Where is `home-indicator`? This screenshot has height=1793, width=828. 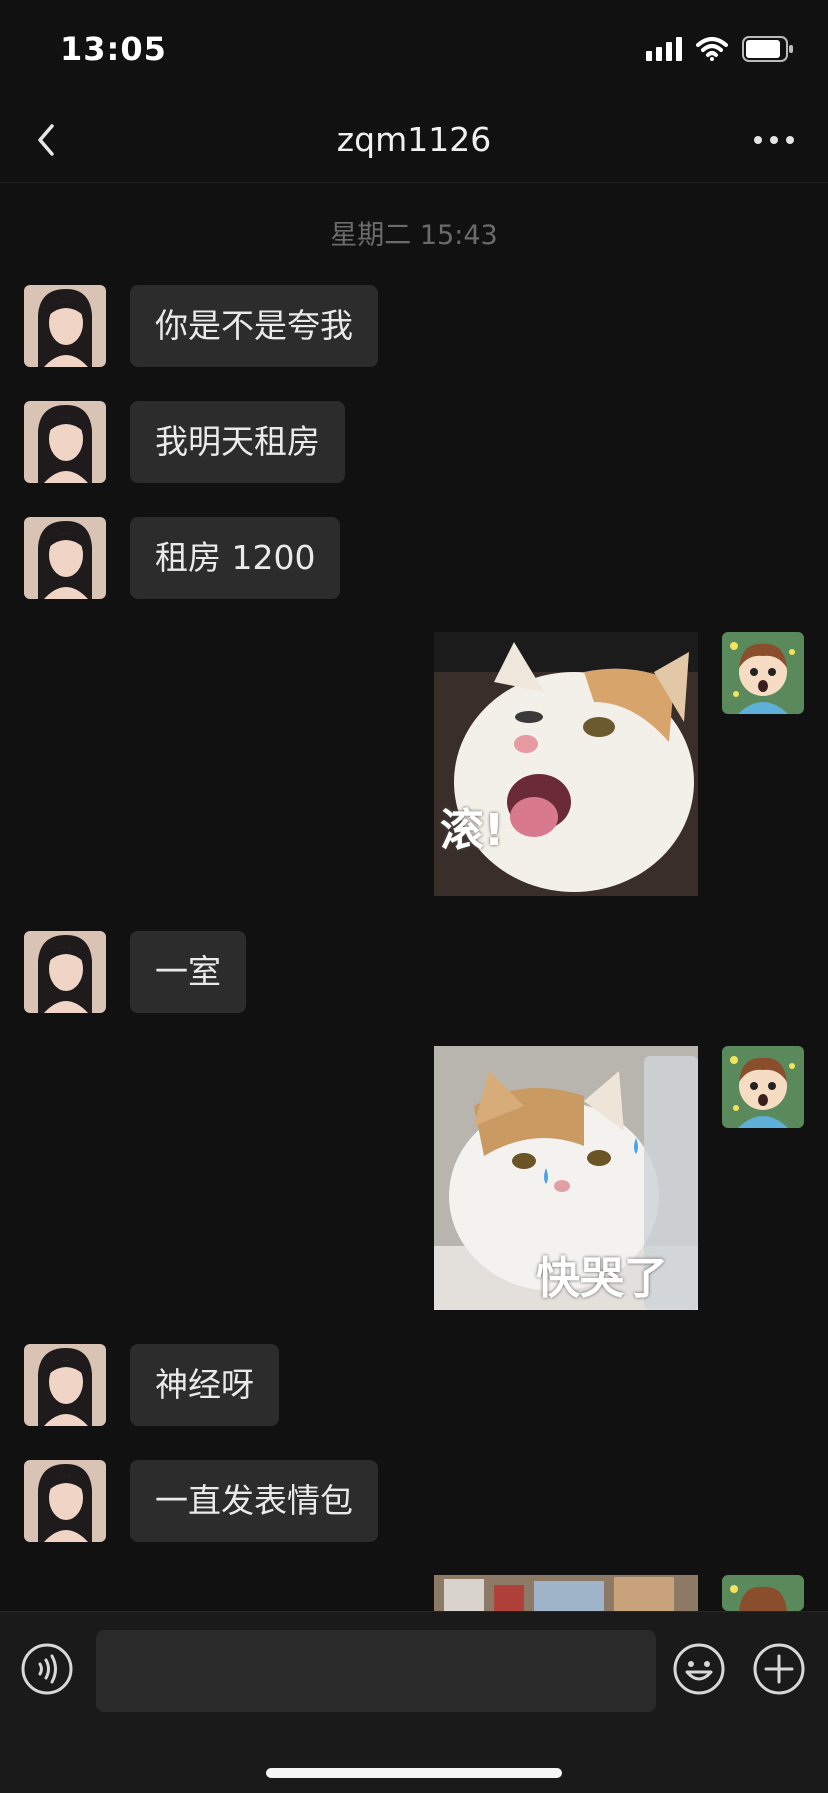 home-indicator is located at coordinates (414, 1773).